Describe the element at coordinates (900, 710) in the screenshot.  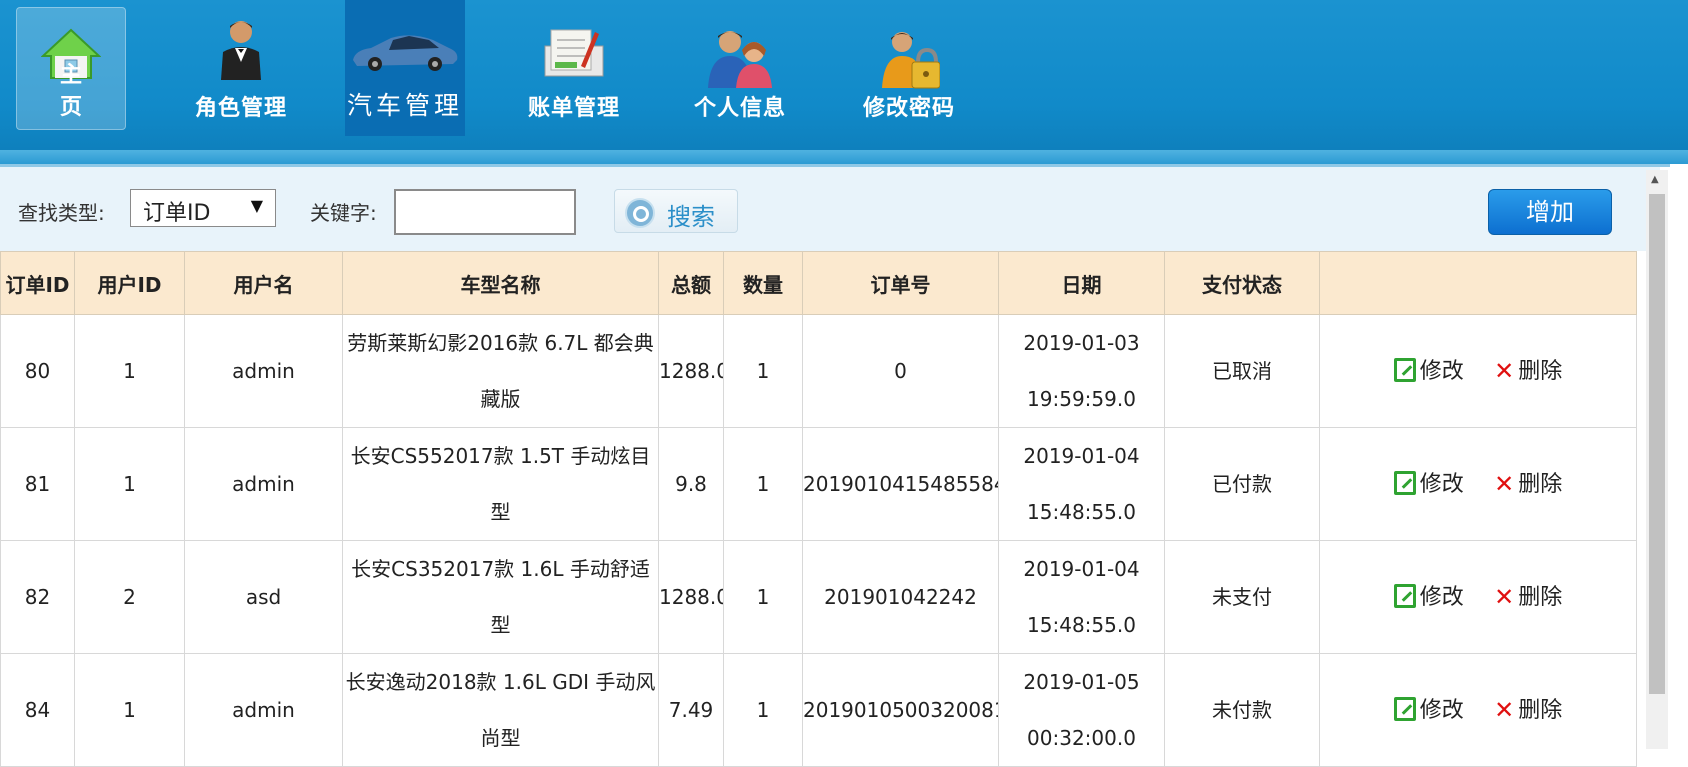
I see `cell-order-no: 20190105003200815` at that location.